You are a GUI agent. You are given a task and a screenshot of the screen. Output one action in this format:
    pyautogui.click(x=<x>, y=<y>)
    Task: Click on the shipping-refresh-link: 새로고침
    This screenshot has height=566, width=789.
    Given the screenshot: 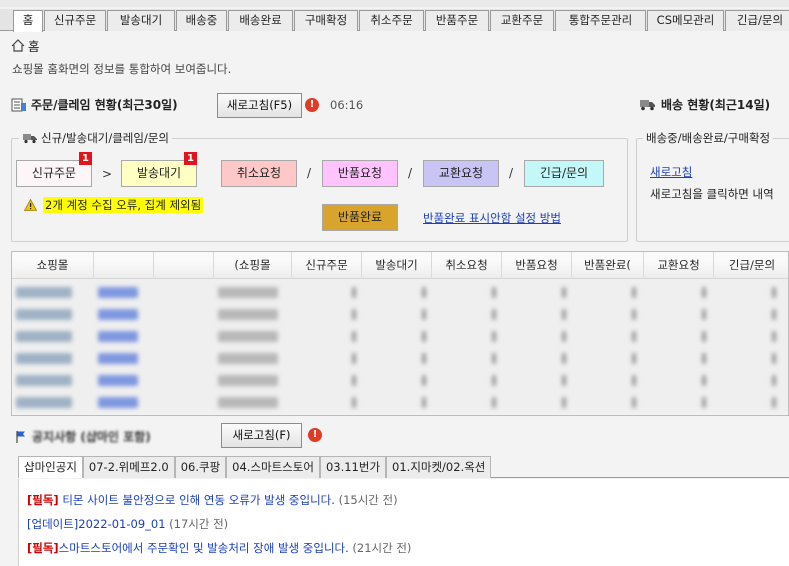 What is the action you would take?
    pyautogui.click(x=671, y=172)
    